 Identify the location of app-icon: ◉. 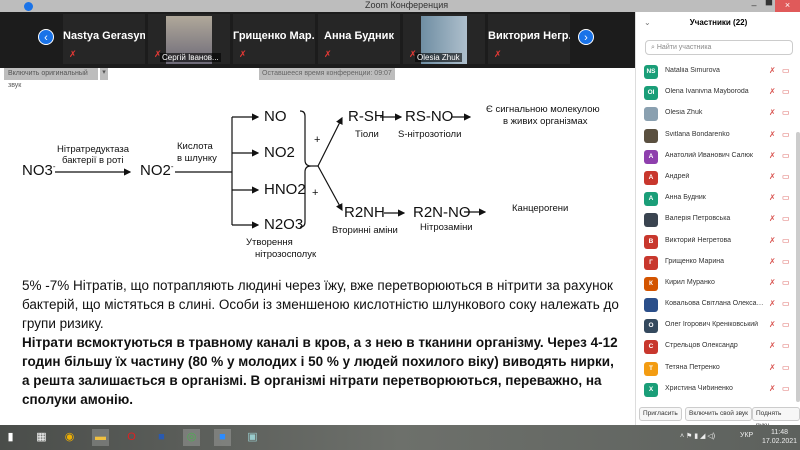
(69, 437).